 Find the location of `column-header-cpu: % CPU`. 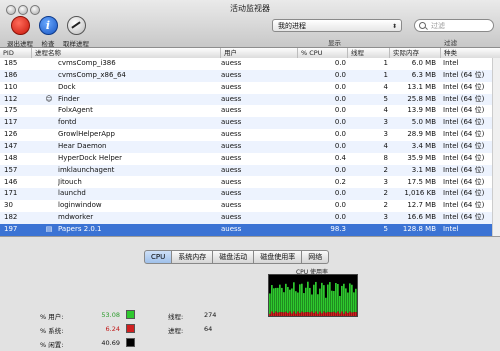

column-header-cpu: % CPU is located at coordinates (322, 53).